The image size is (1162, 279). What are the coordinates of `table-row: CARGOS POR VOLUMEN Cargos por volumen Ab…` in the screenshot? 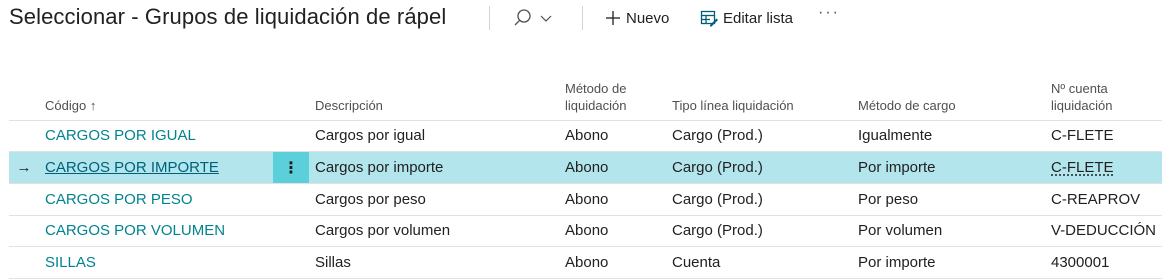 It's located at (585, 231).